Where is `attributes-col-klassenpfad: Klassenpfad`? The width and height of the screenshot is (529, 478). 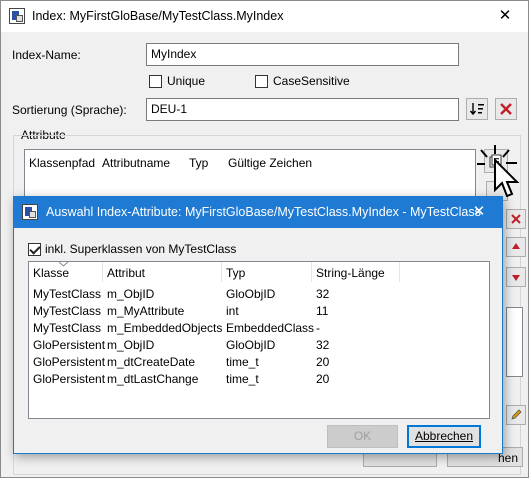
attributes-col-klassenpfad: Klassenpfad is located at coordinates (62, 163).